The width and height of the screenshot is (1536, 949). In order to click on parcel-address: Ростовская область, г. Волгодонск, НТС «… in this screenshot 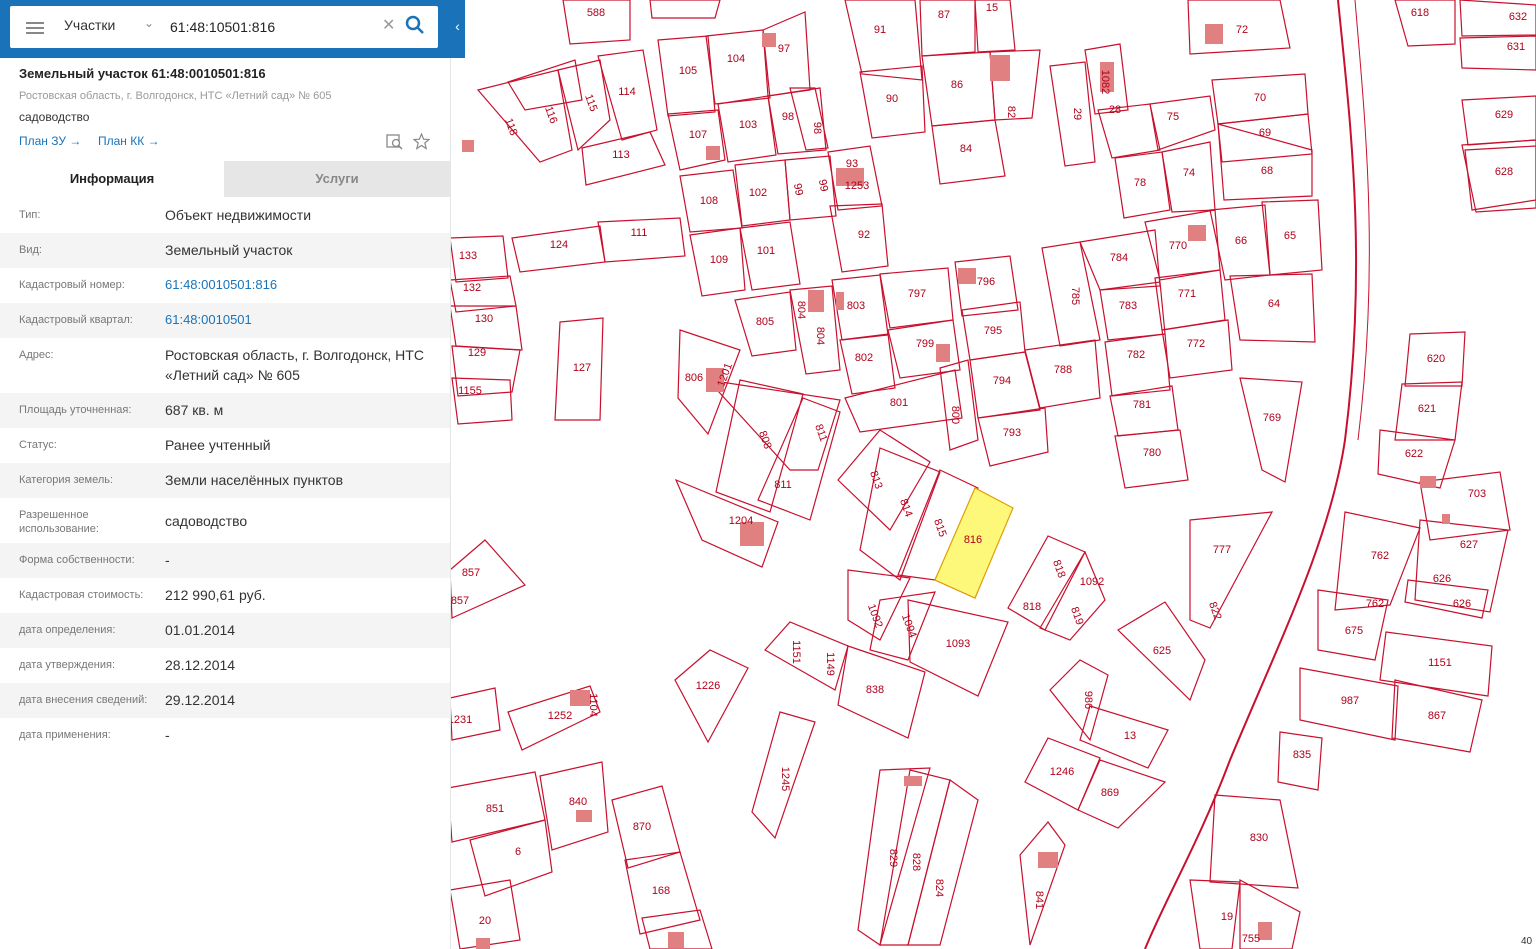, I will do `click(175, 96)`.